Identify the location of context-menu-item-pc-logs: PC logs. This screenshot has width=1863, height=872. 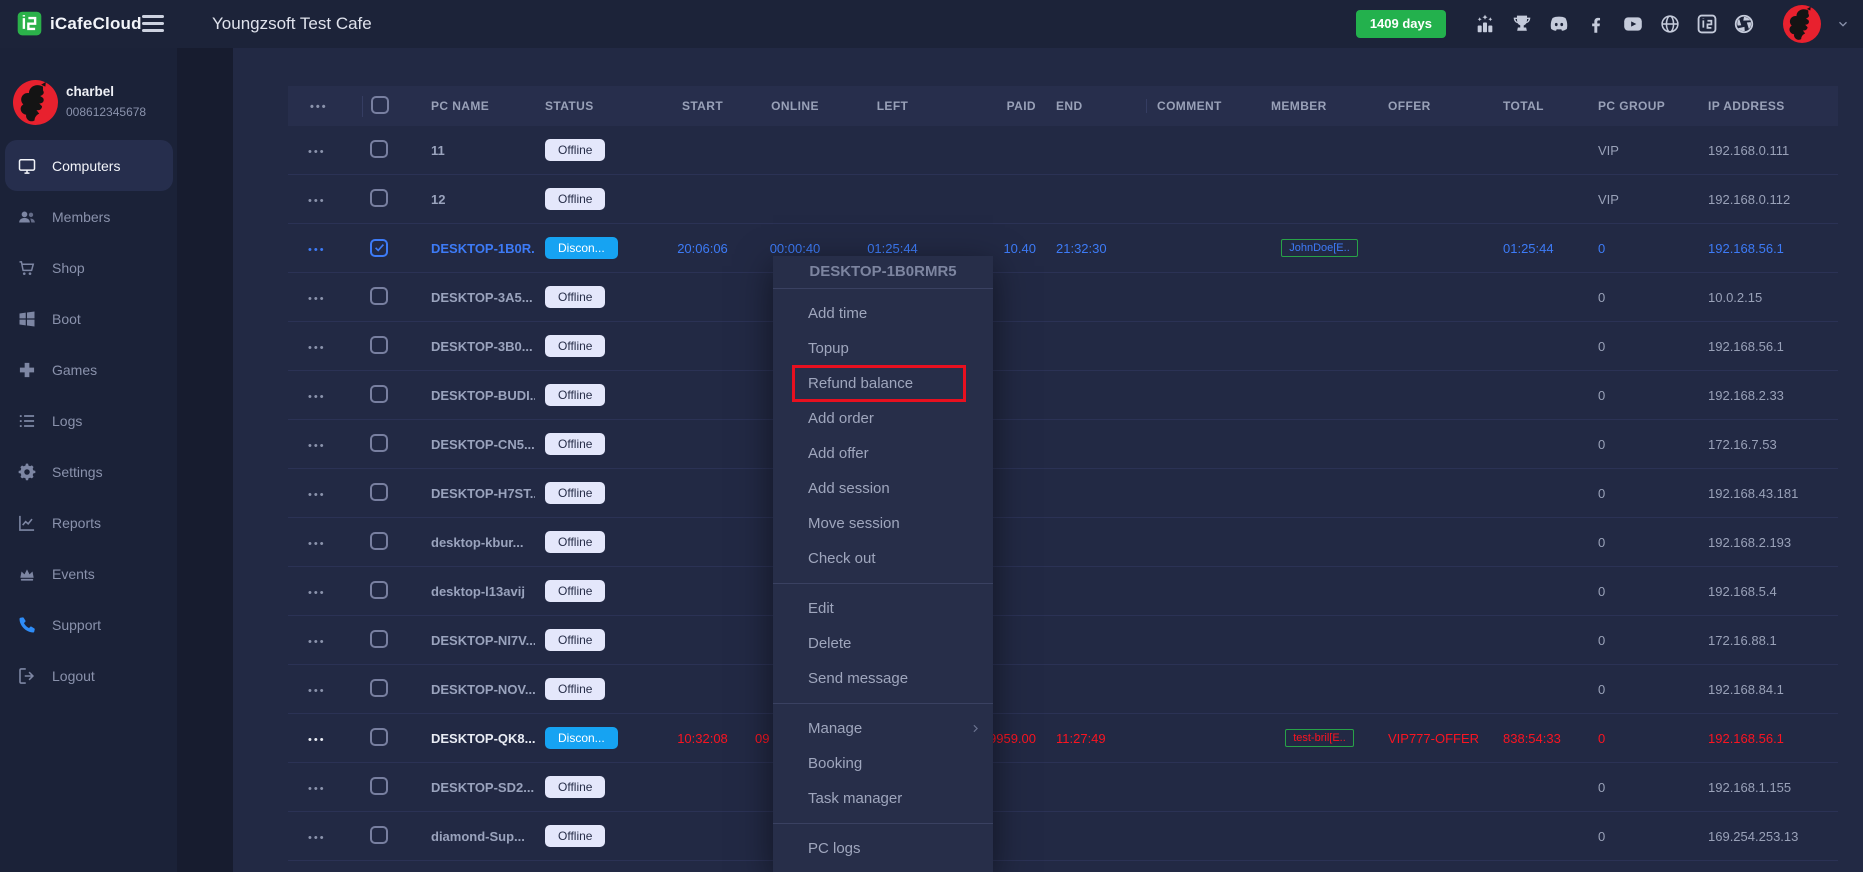
(883, 848).